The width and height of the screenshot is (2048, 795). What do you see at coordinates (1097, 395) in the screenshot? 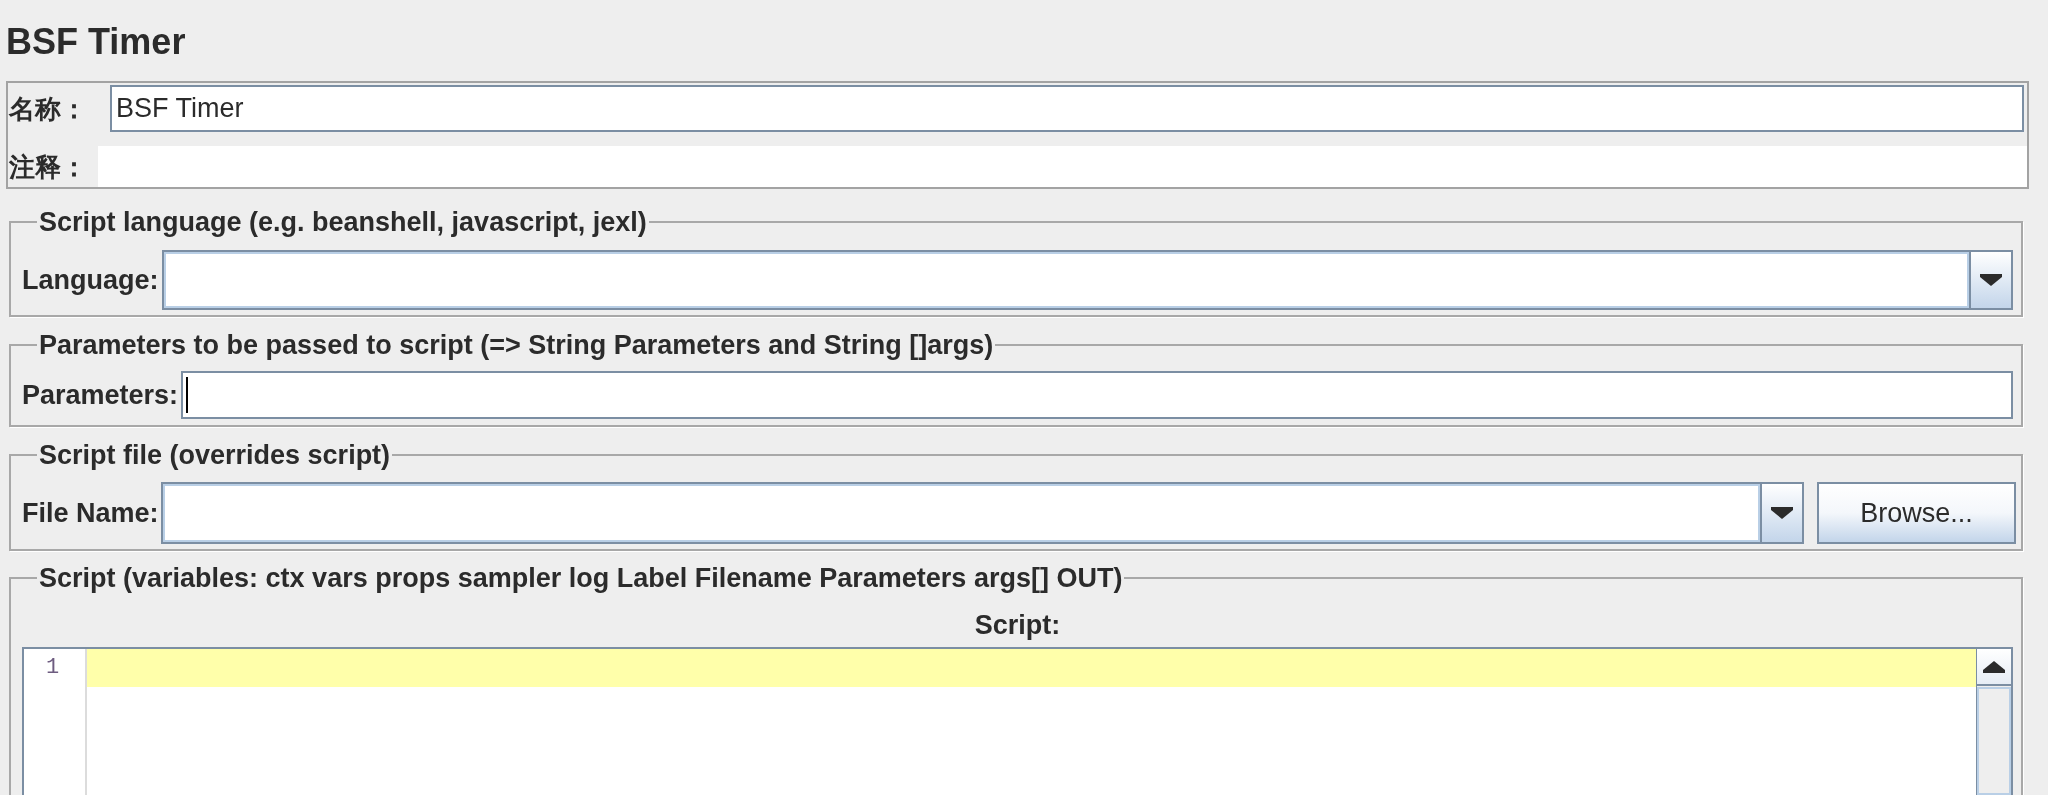
I see `parameters-field` at bounding box center [1097, 395].